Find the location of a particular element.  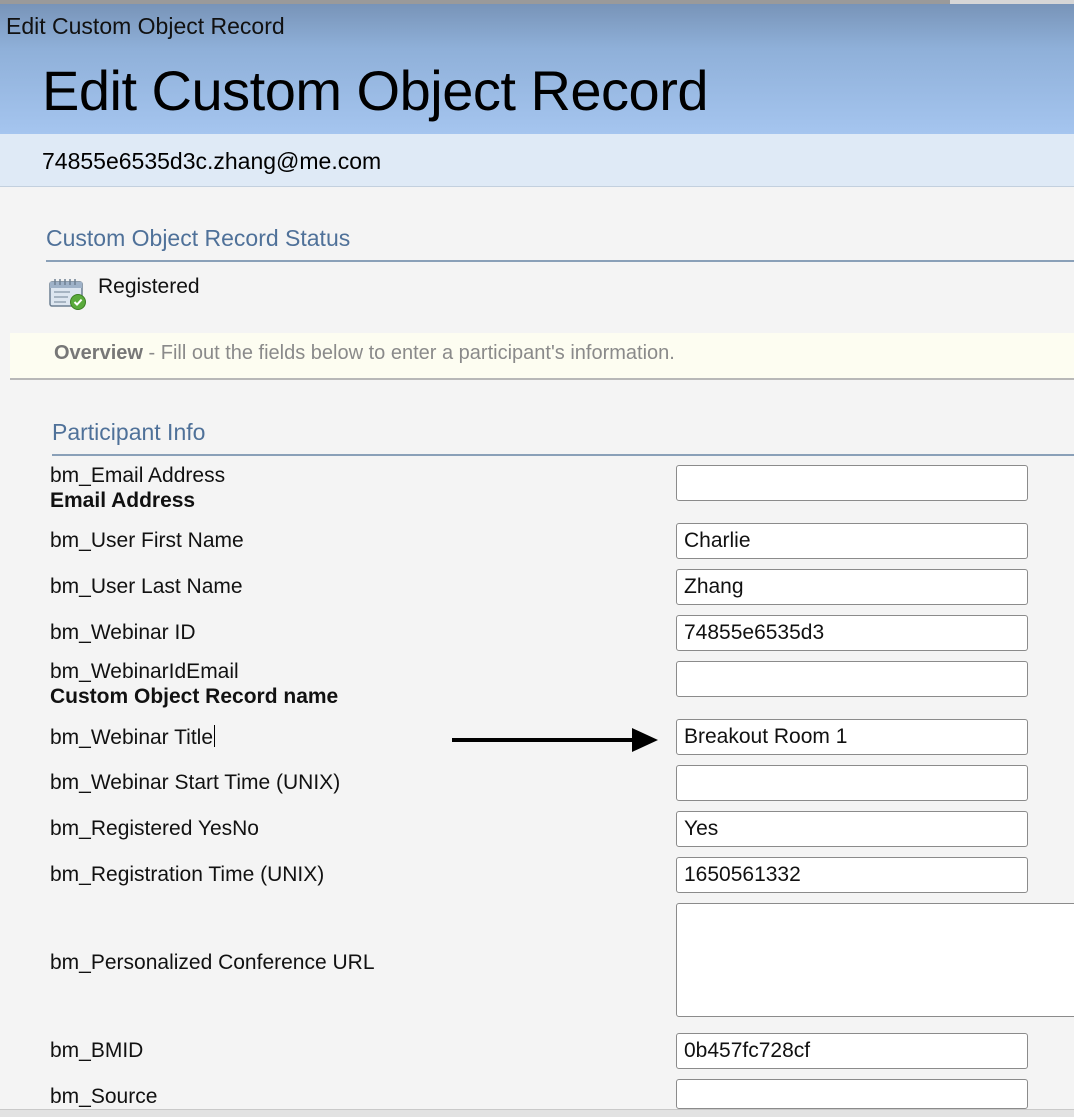

field-label-bmid: bm_BMID is located at coordinates (97, 1050).